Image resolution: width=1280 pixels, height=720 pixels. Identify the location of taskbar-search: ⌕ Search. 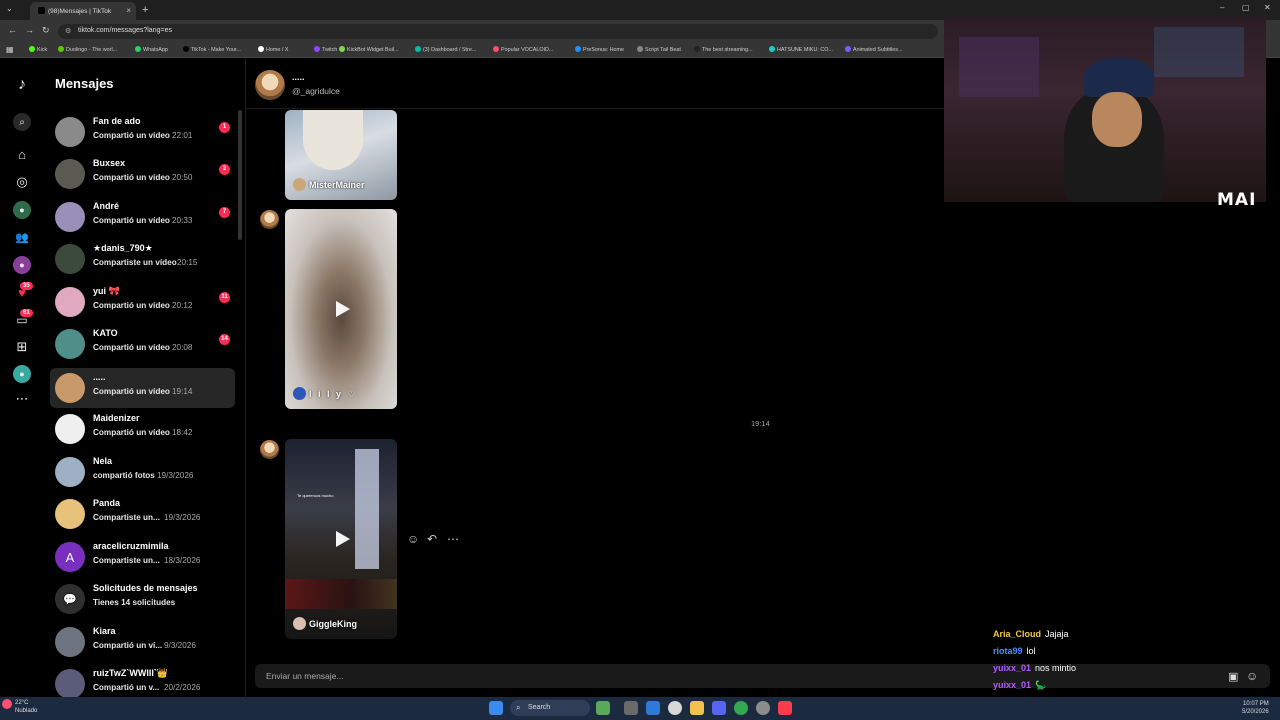
(550, 708).